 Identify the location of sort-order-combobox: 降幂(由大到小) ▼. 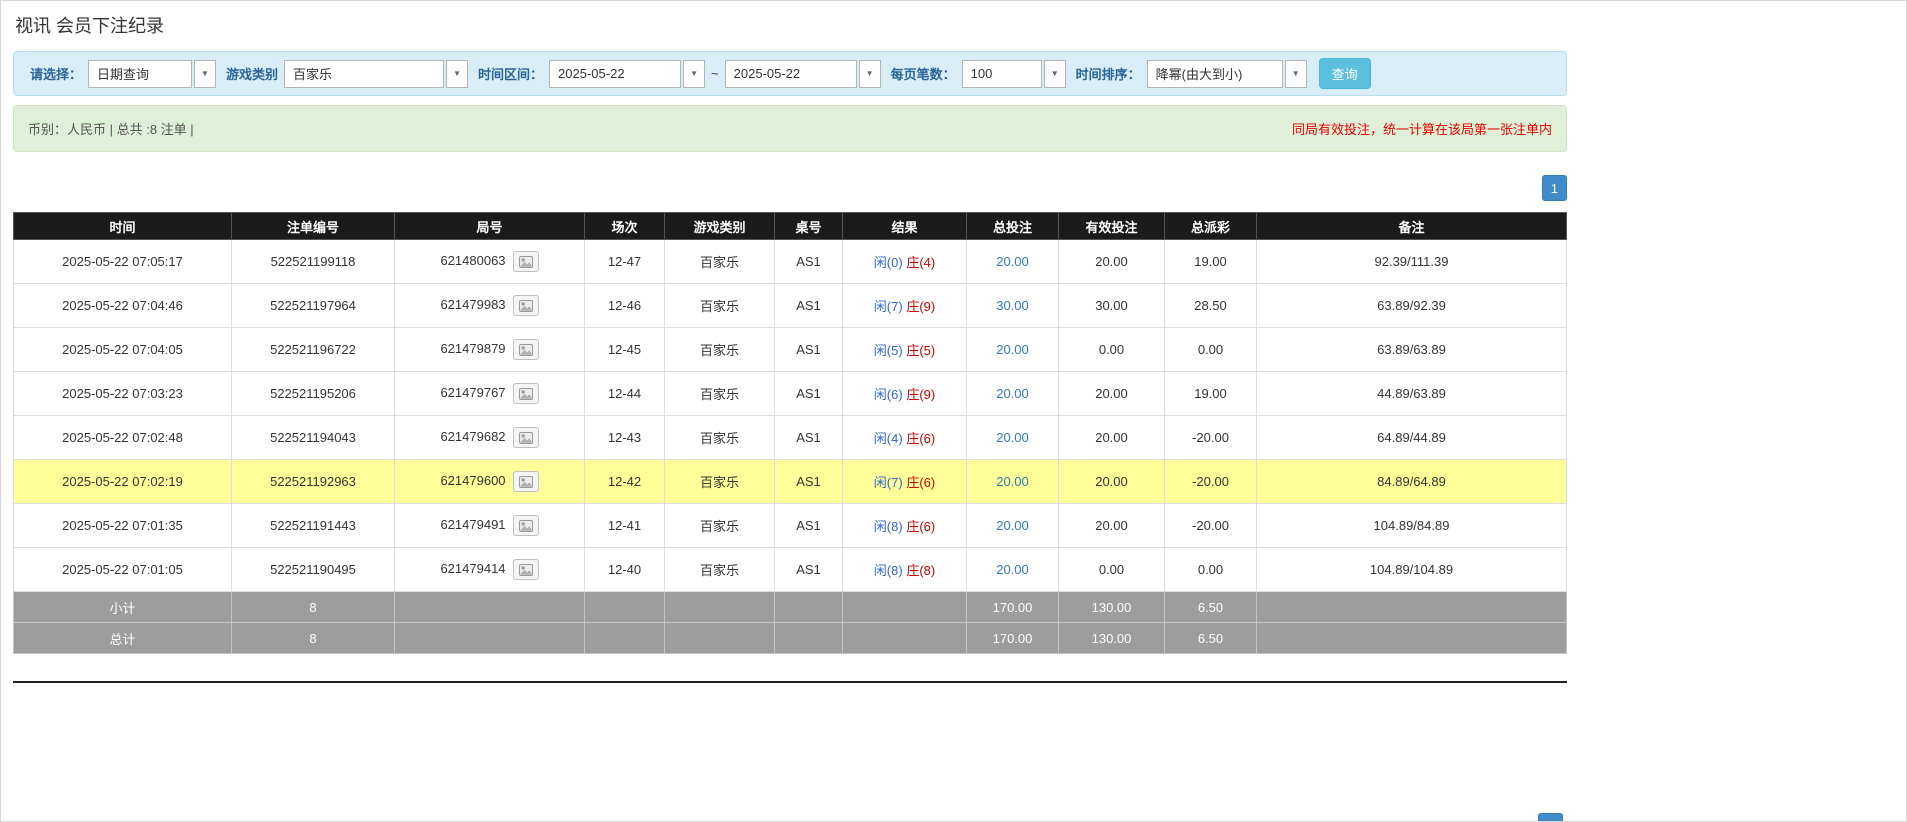
(1226, 73).